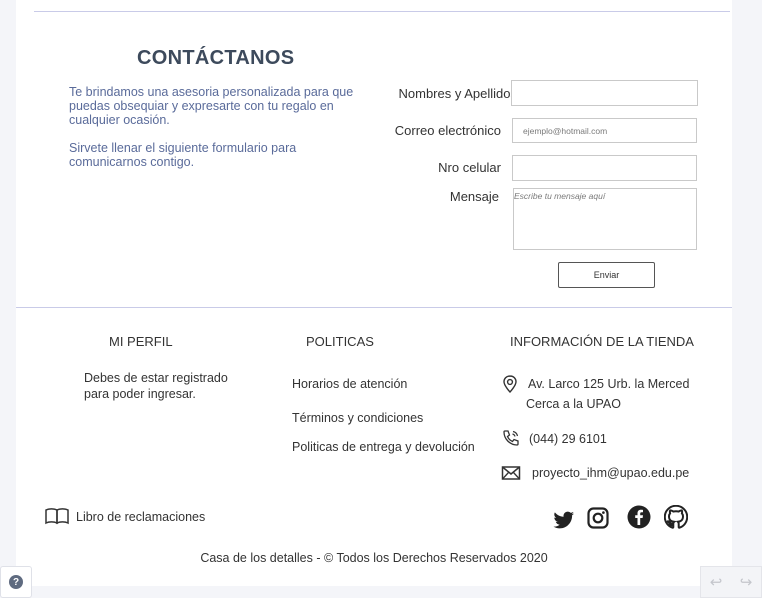  I want to click on book-icon, so click(57, 516).